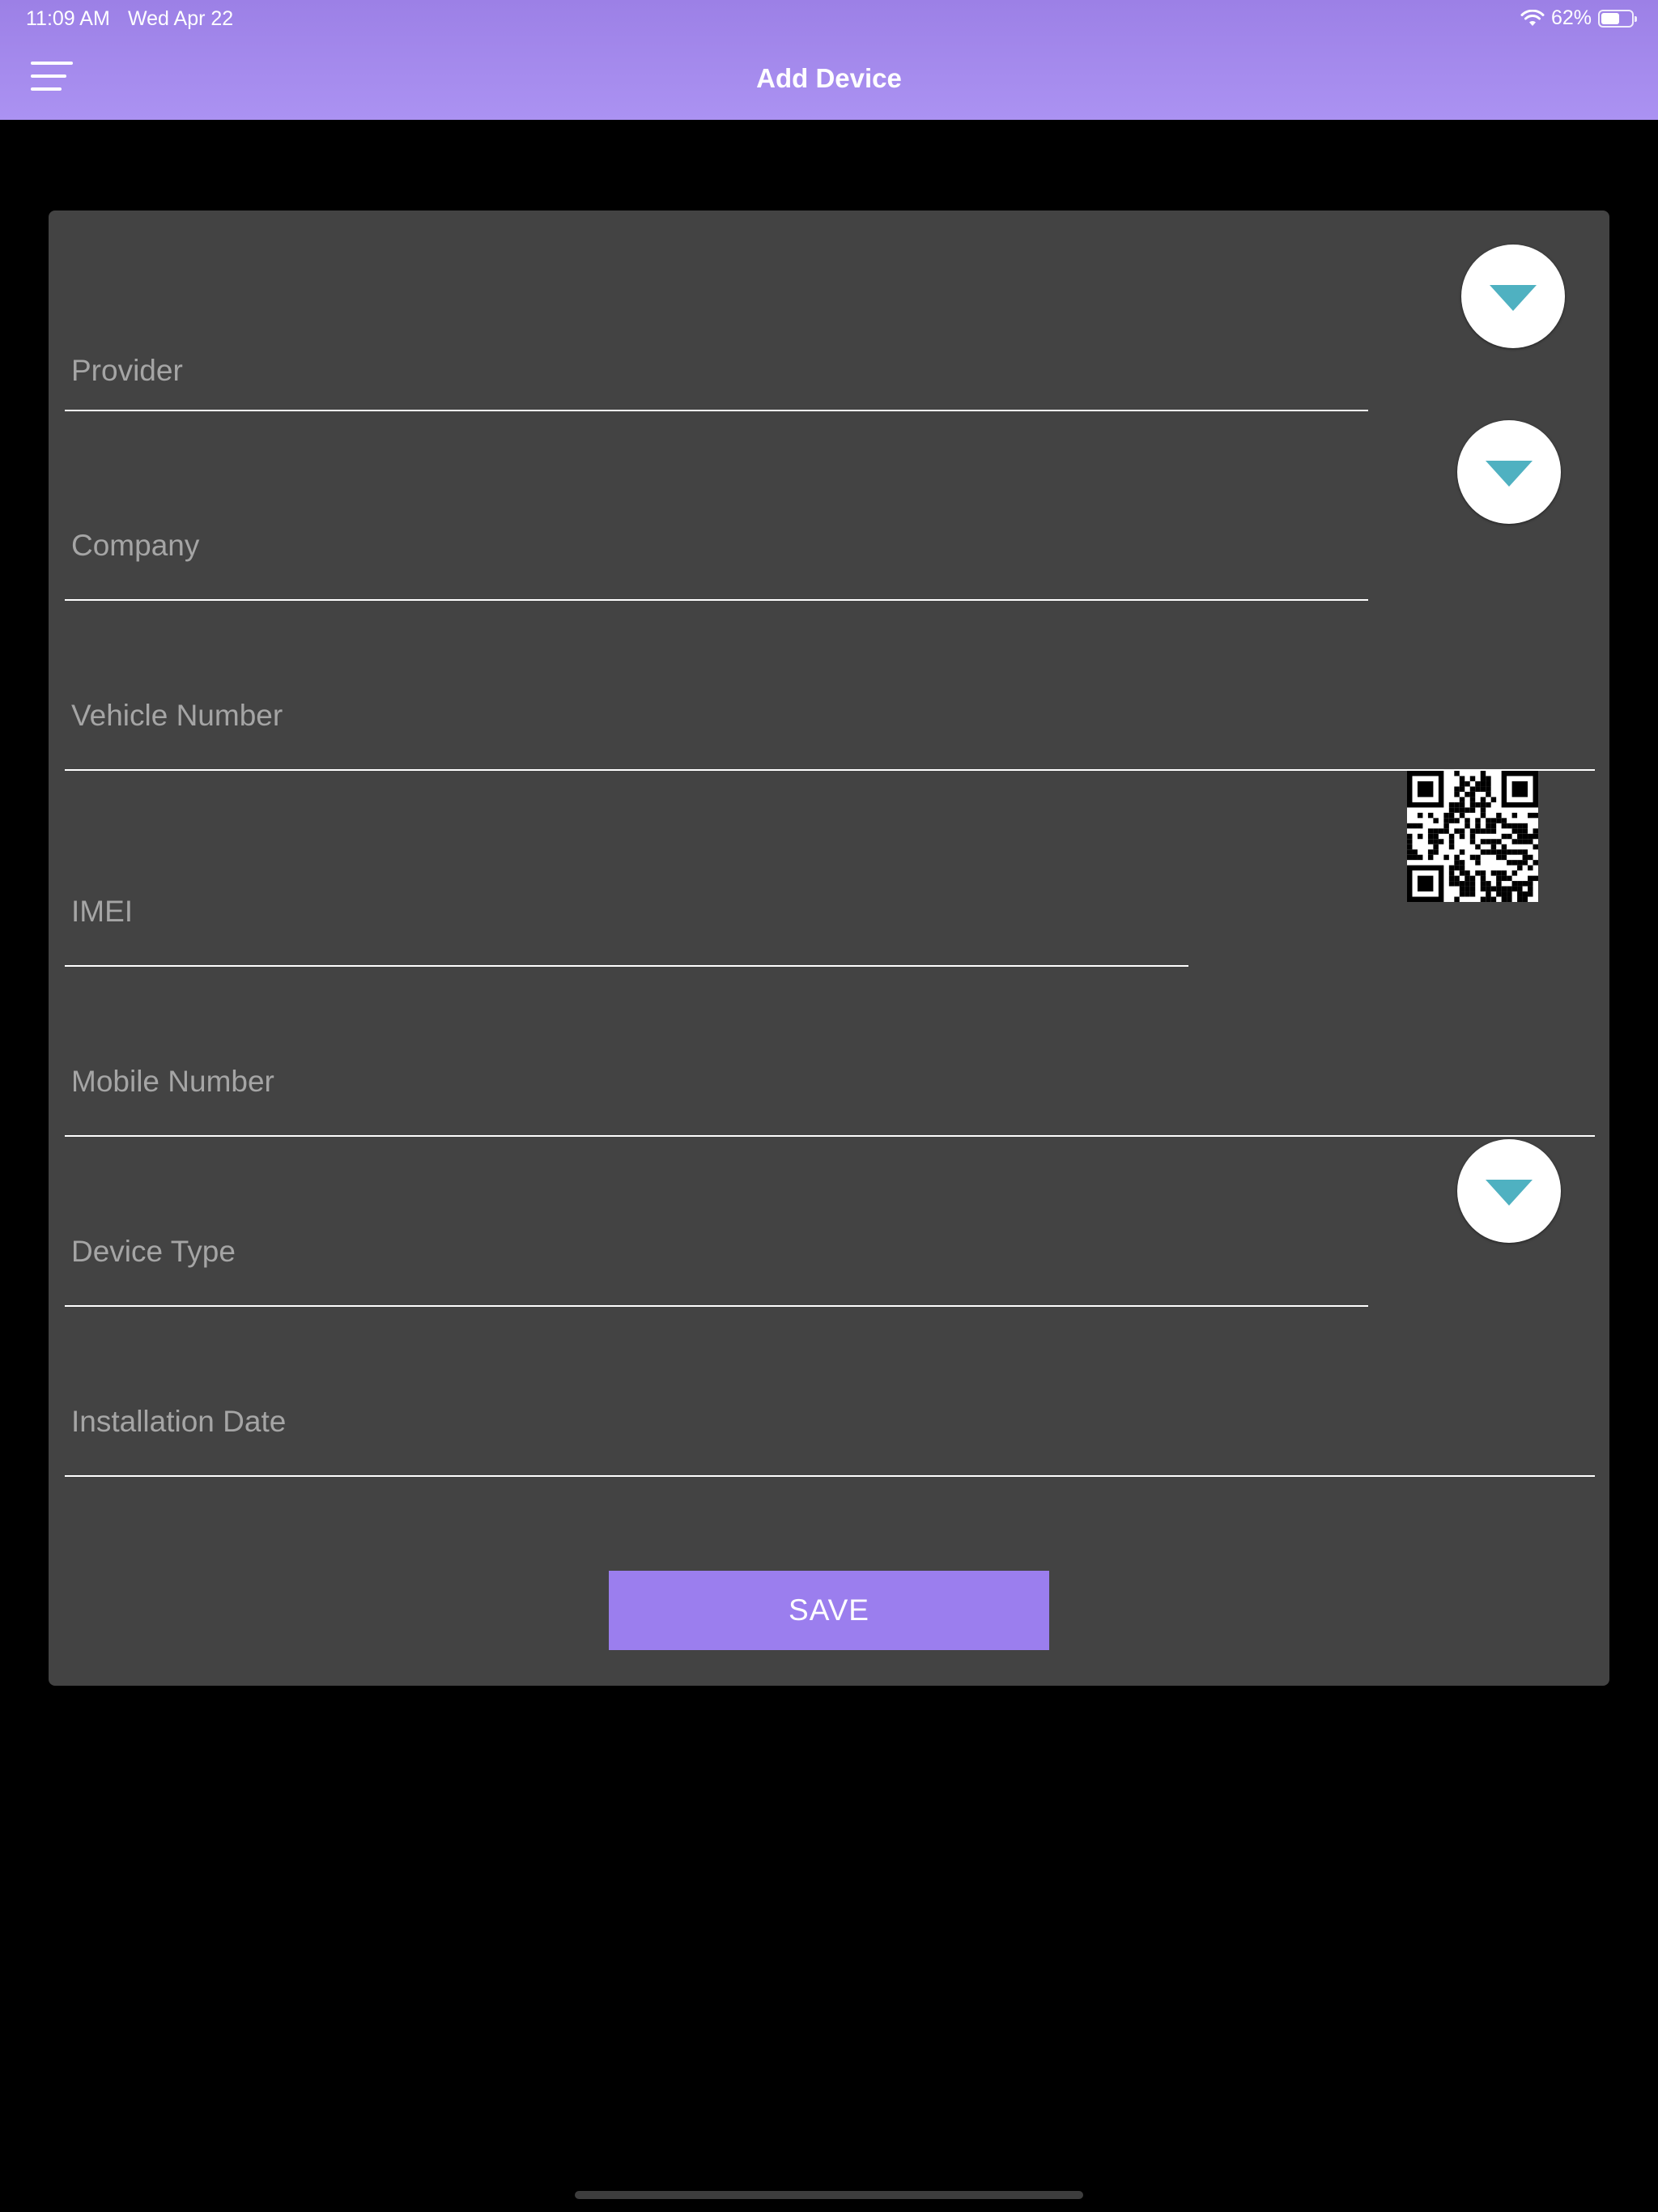 This screenshot has height=2212, width=1658. Describe the element at coordinates (829, 716) in the screenshot. I see `vehicle-number-input` at that location.